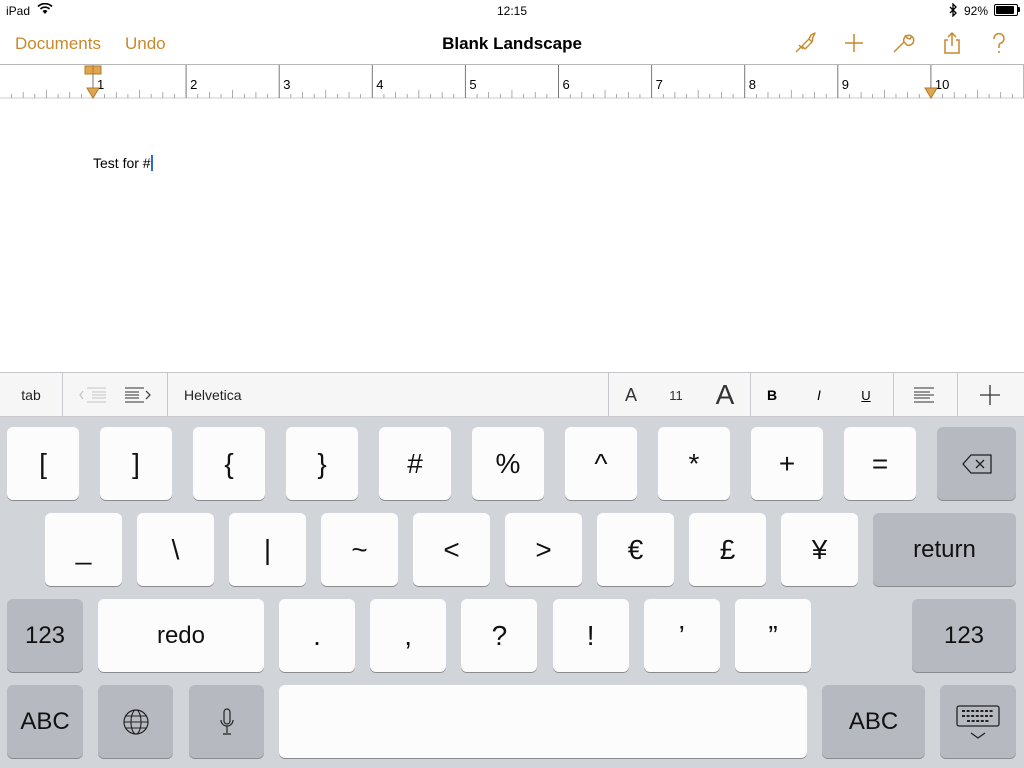  I want to click on outdent-icon, so click(93, 395).